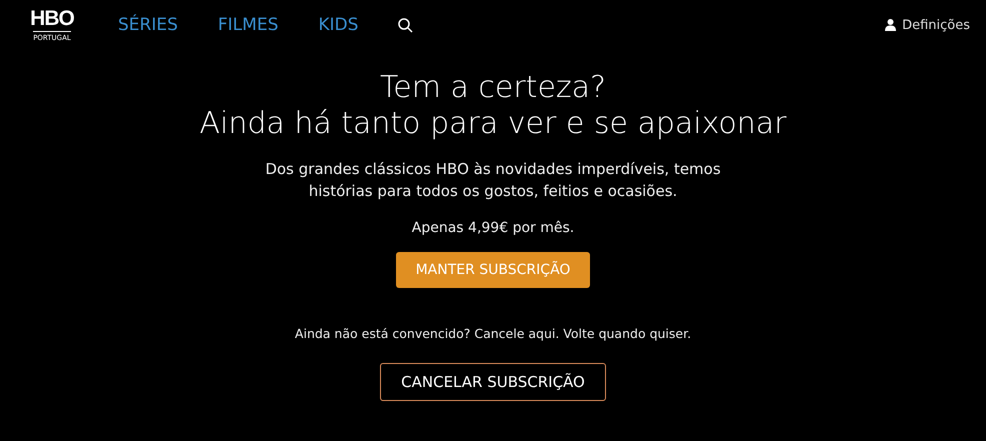 The image size is (986, 441). I want to click on price-text: Apenas 4,99€ por mês., so click(493, 228).